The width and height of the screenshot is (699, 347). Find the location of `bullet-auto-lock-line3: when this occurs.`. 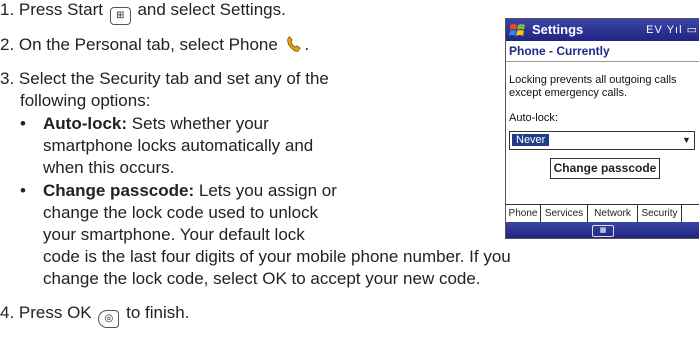

bullet-auto-lock-line3: when this occurs. is located at coordinates (109, 167).